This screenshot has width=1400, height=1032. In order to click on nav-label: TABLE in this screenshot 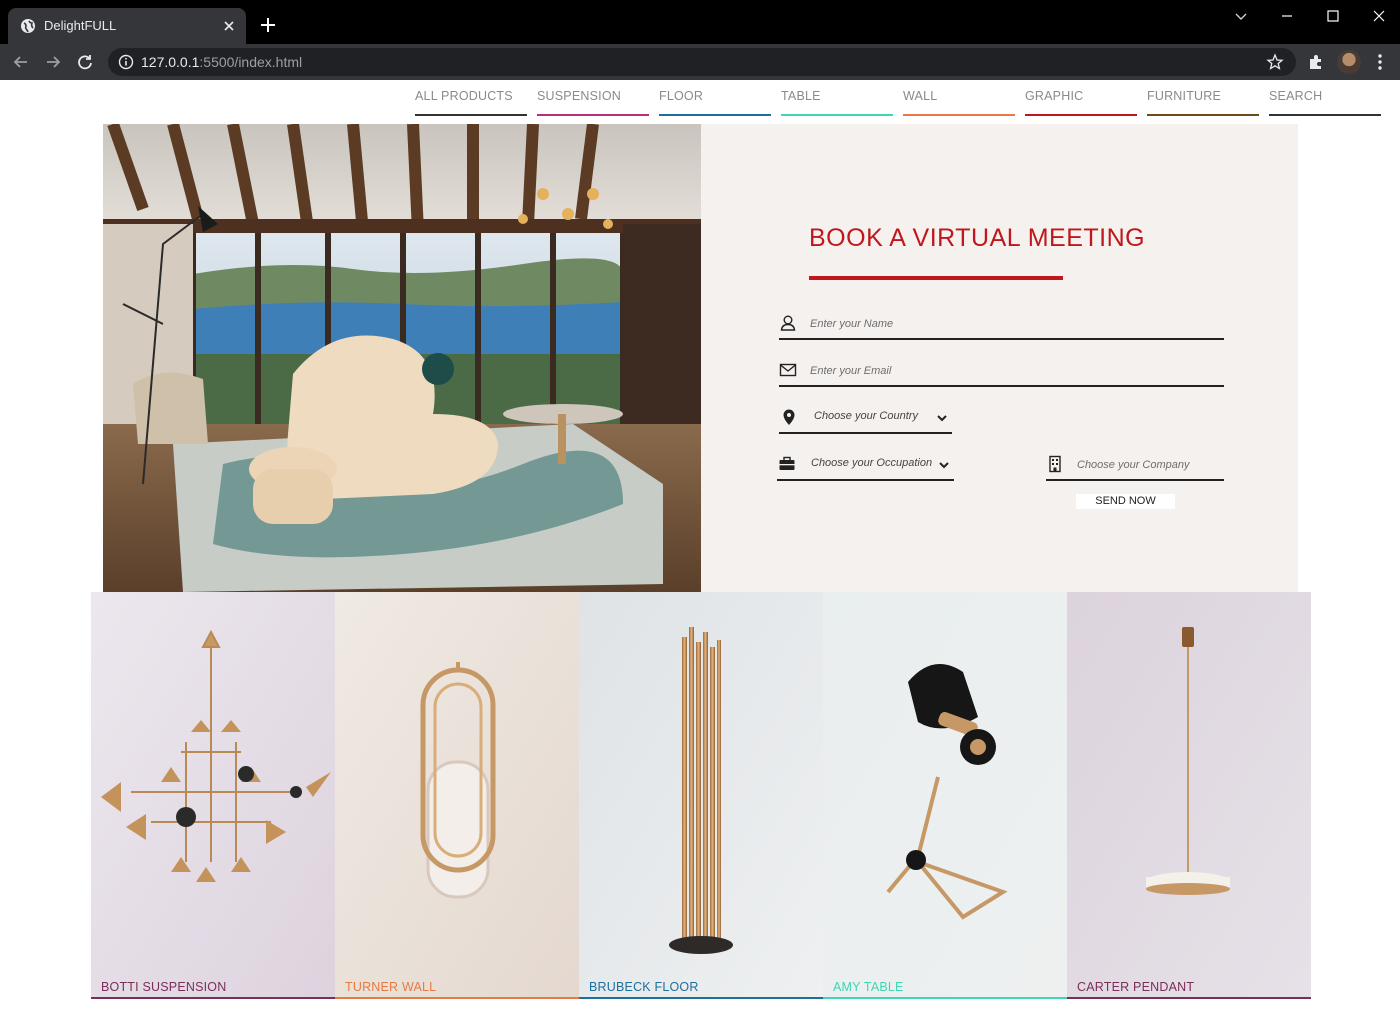, I will do `click(801, 96)`.